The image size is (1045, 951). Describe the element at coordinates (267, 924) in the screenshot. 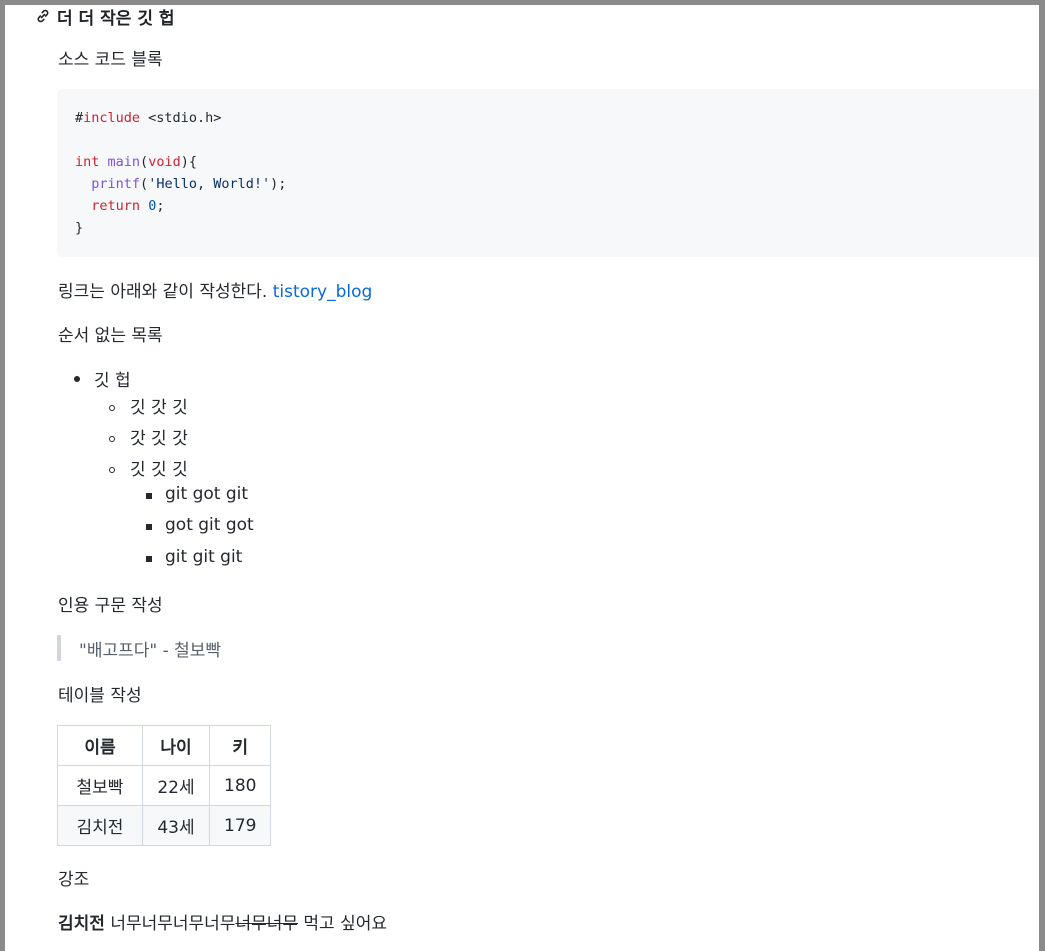

I see `strikethrough-text: 너무너무` at that location.